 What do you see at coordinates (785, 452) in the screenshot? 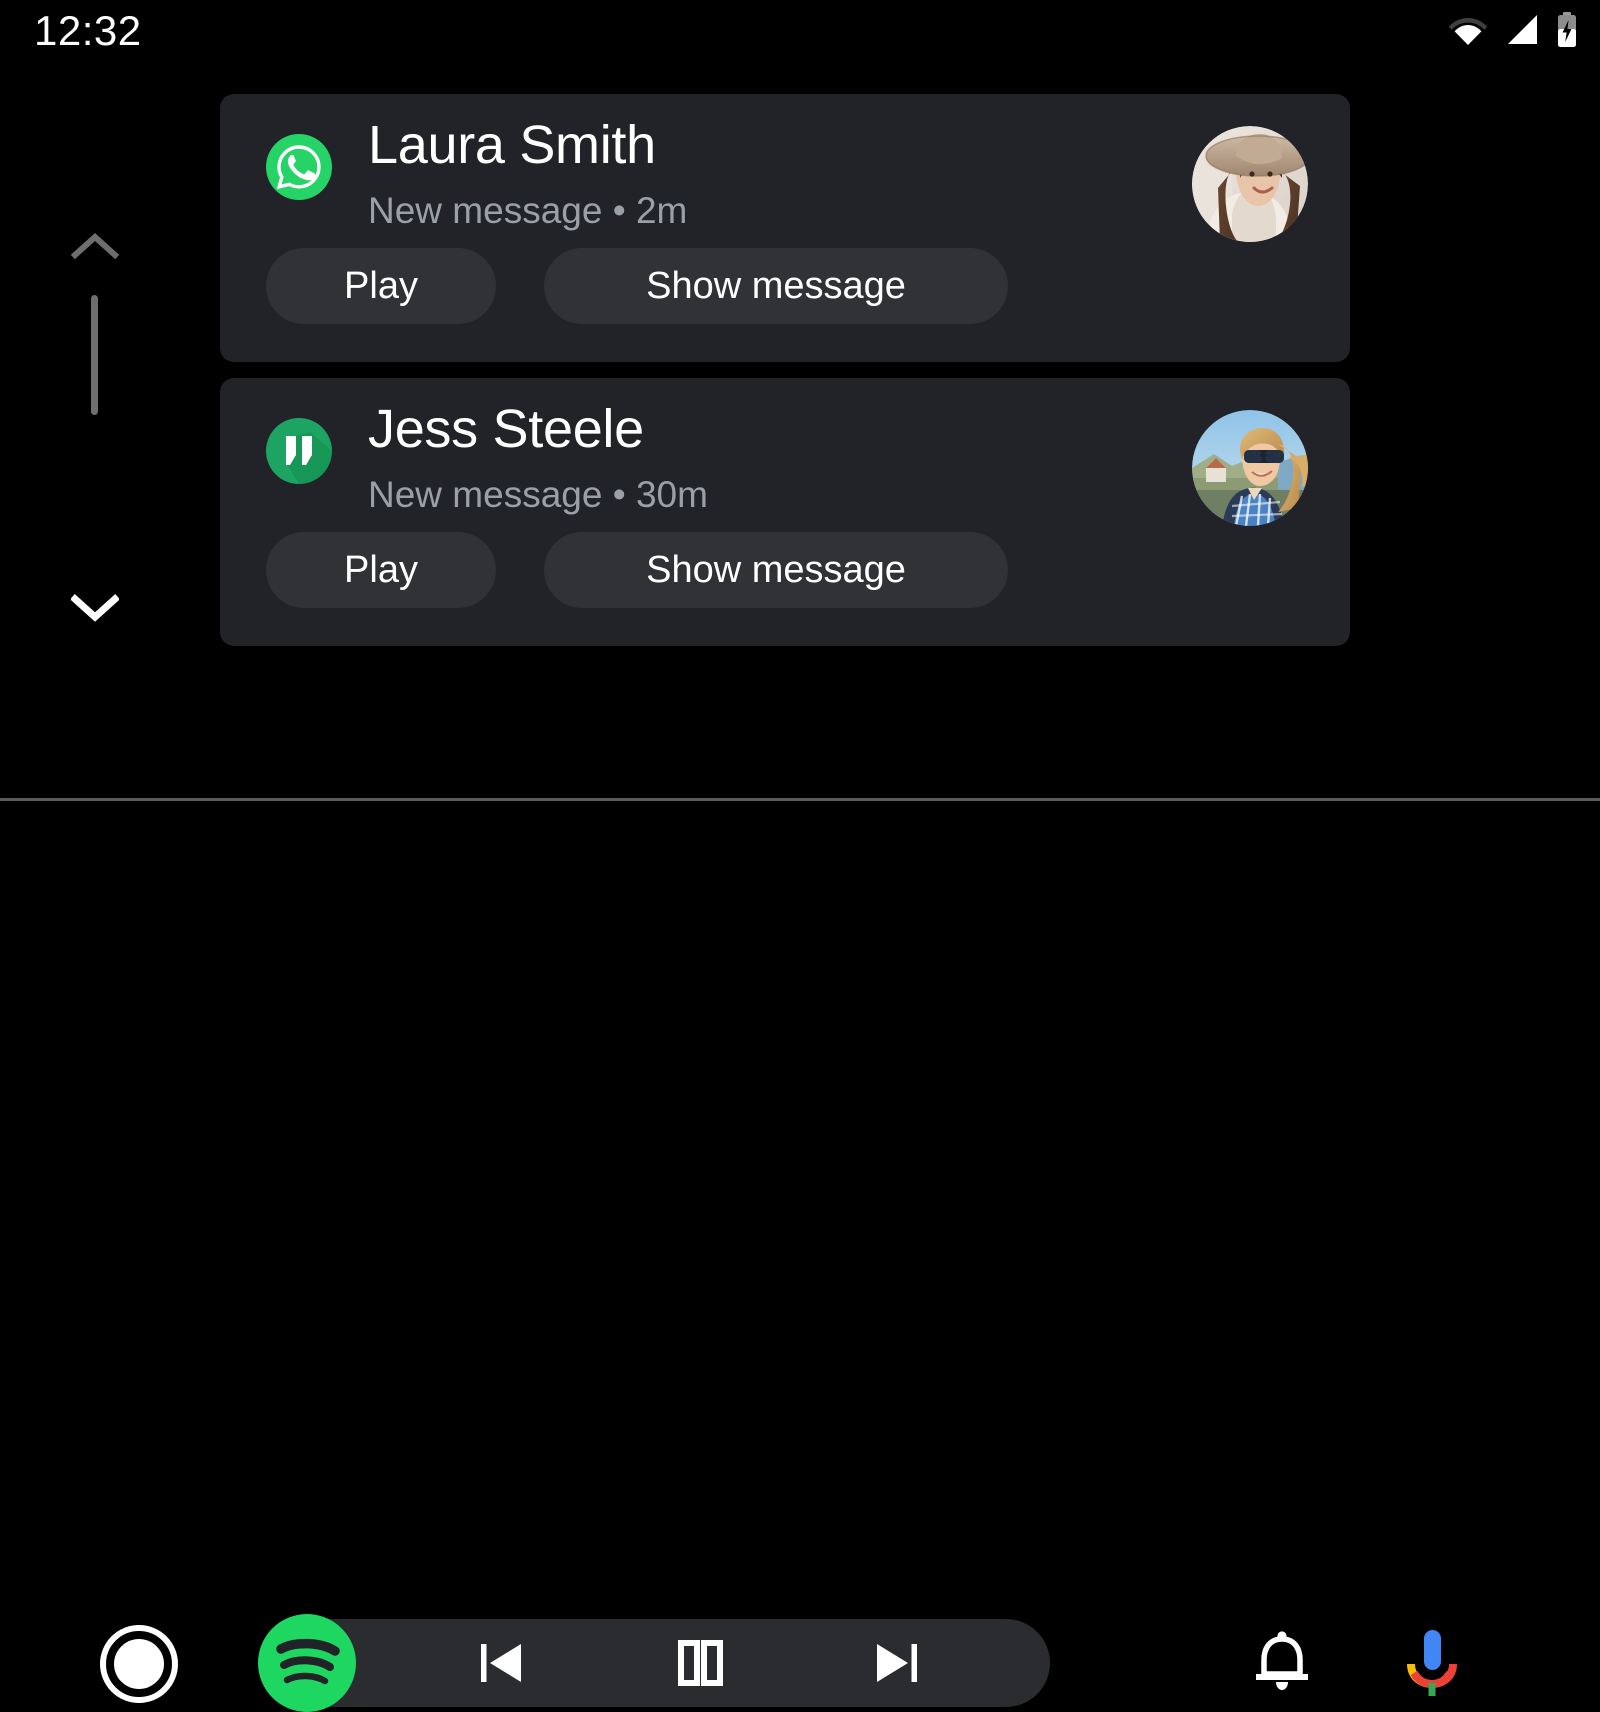
I see `notification-header: Jess Steele New message • 30m` at bounding box center [785, 452].